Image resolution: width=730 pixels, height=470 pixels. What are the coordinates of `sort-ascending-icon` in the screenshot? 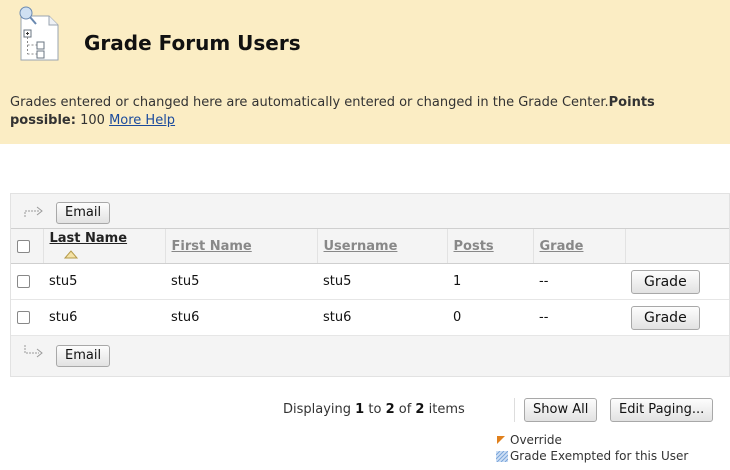 It's located at (70, 254).